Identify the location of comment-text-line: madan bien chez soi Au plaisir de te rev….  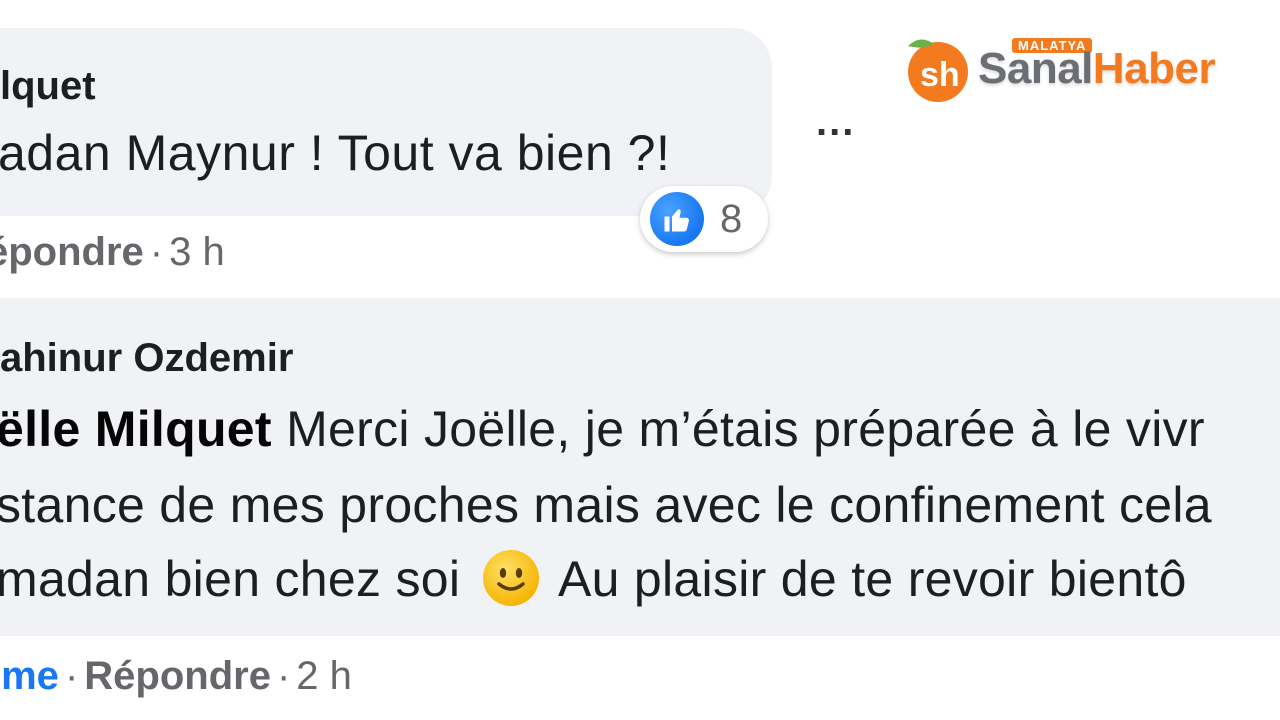
(593, 579).